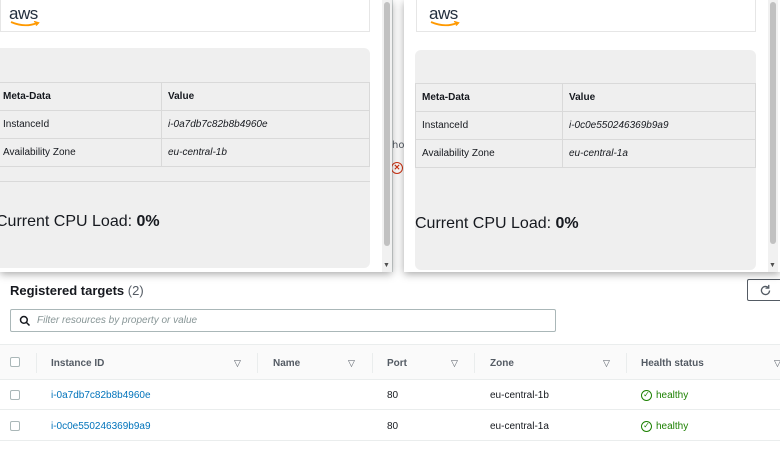  I want to click on meta-value: i-0c0e550246369b9a9, so click(659, 125).